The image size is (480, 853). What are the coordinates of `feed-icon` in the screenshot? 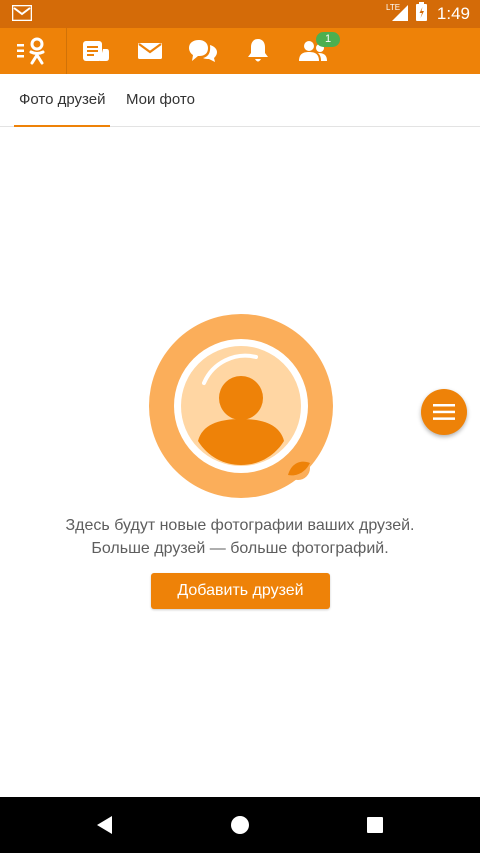 It's located at (96, 51).